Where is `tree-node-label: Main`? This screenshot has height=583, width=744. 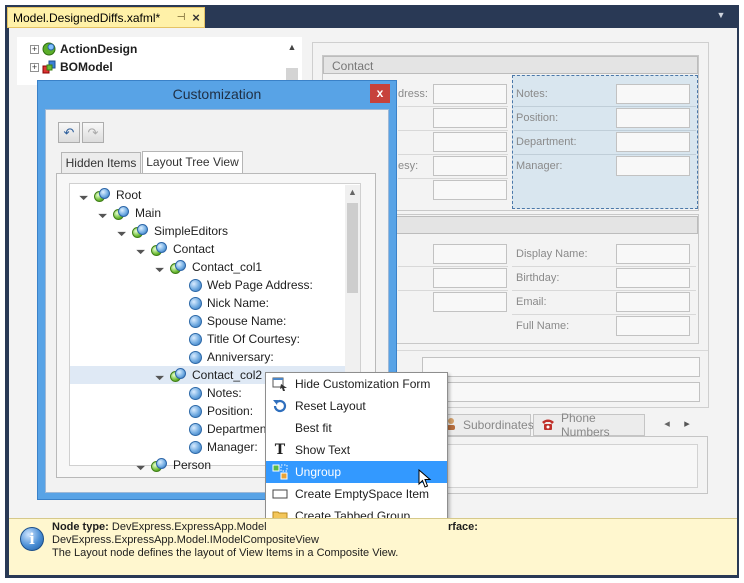
tree-node-label: Main is located at coordinates (148, 213).